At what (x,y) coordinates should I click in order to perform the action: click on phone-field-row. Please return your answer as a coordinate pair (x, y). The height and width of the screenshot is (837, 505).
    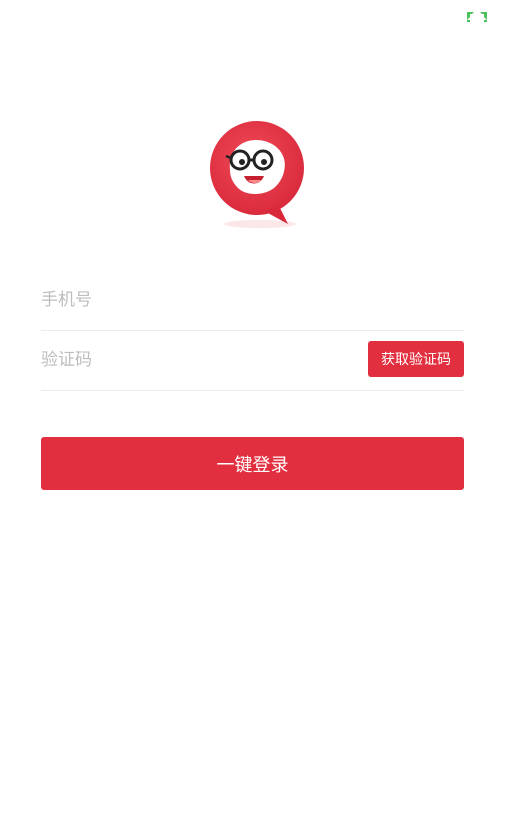
    Looking at the image, I should click on (252, 300).